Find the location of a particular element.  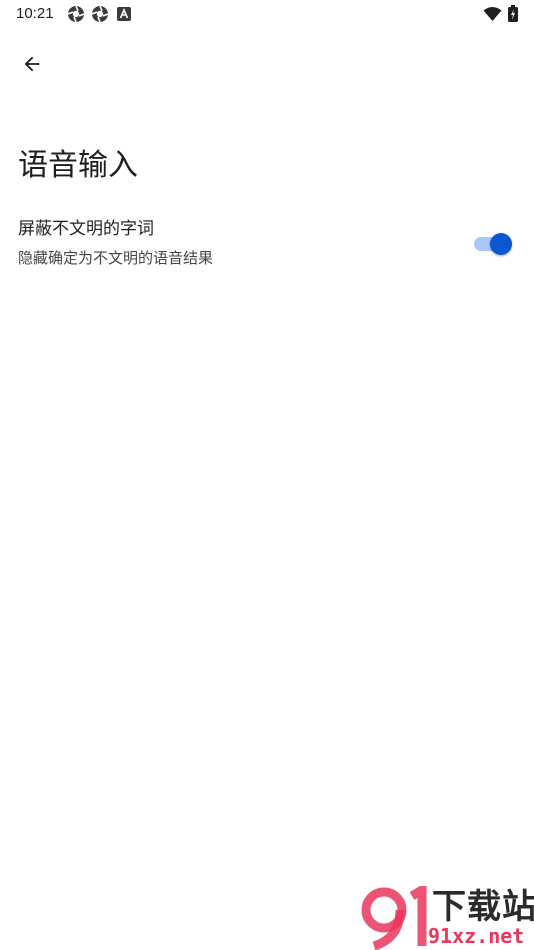

back-button is located at coordinates (32, 64).